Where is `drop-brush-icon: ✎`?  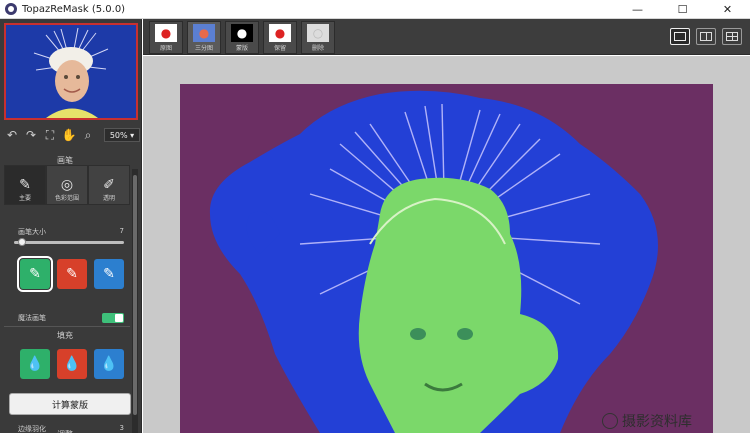 drop-brush-icon: ✎ is located at coordinates (72, 274).